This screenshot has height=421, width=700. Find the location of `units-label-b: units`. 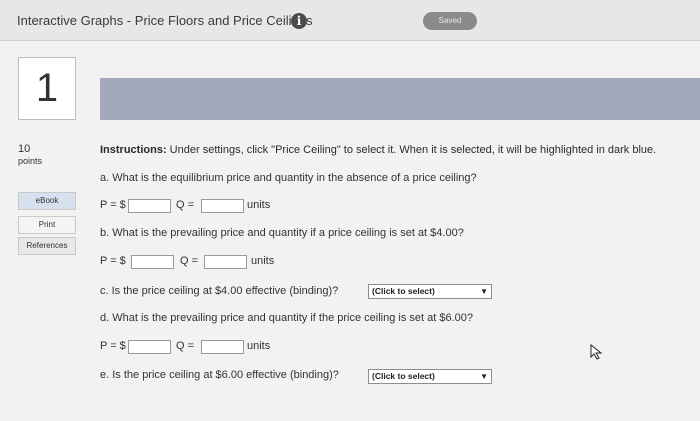

units-label-b: units is located at coordinates (263, 261).